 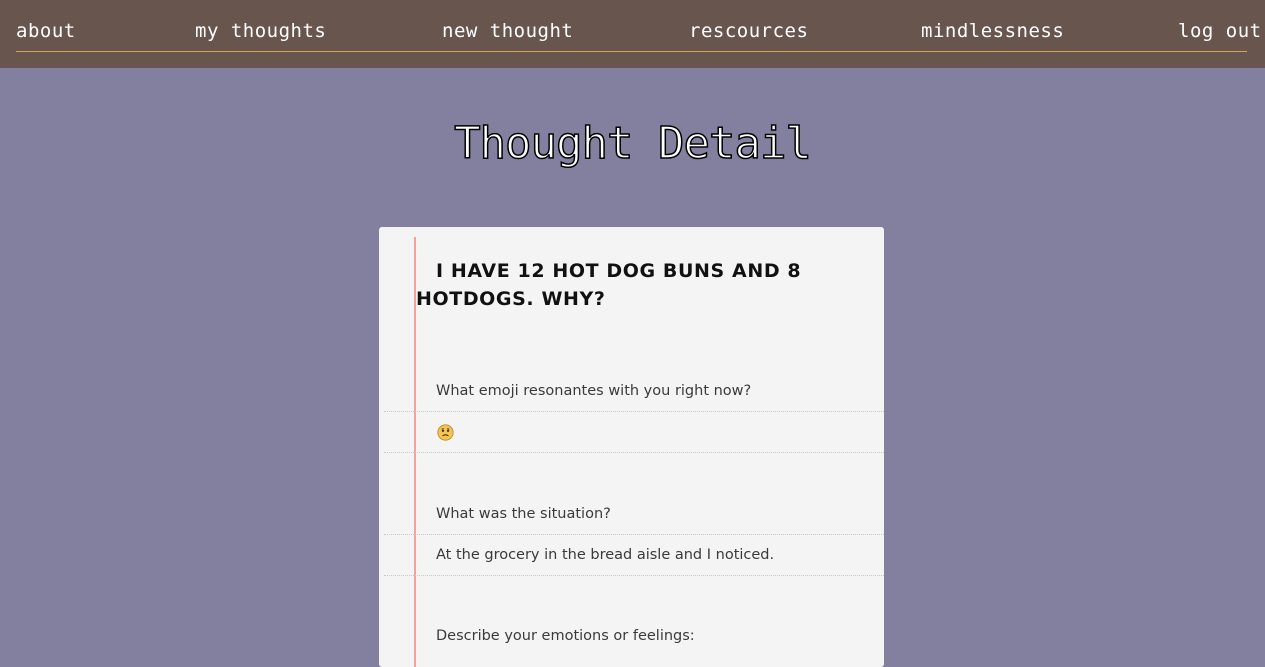 What do you see at coordinates (46, 31) in the screenshot?
I see `nav-link-about: about` at bounding box center [46, 31].